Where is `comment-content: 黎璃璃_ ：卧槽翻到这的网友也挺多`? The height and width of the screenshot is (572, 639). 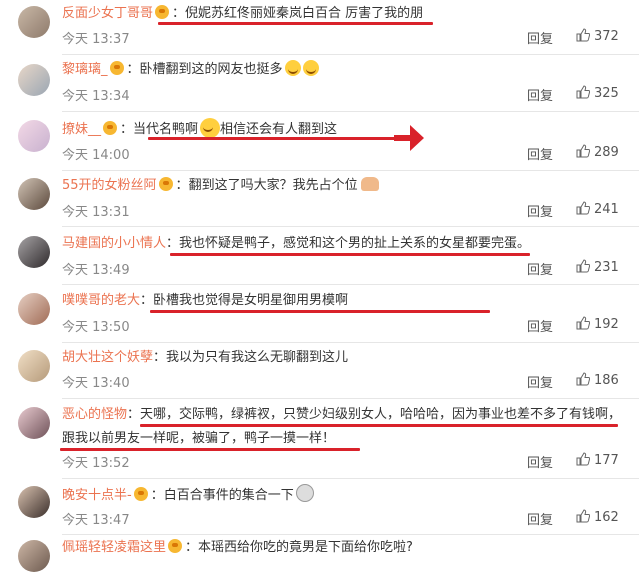 comment-content: 黎璃璃_ ：卧槽翻到这的网友也挺多 is located at coordinates (190, 70).